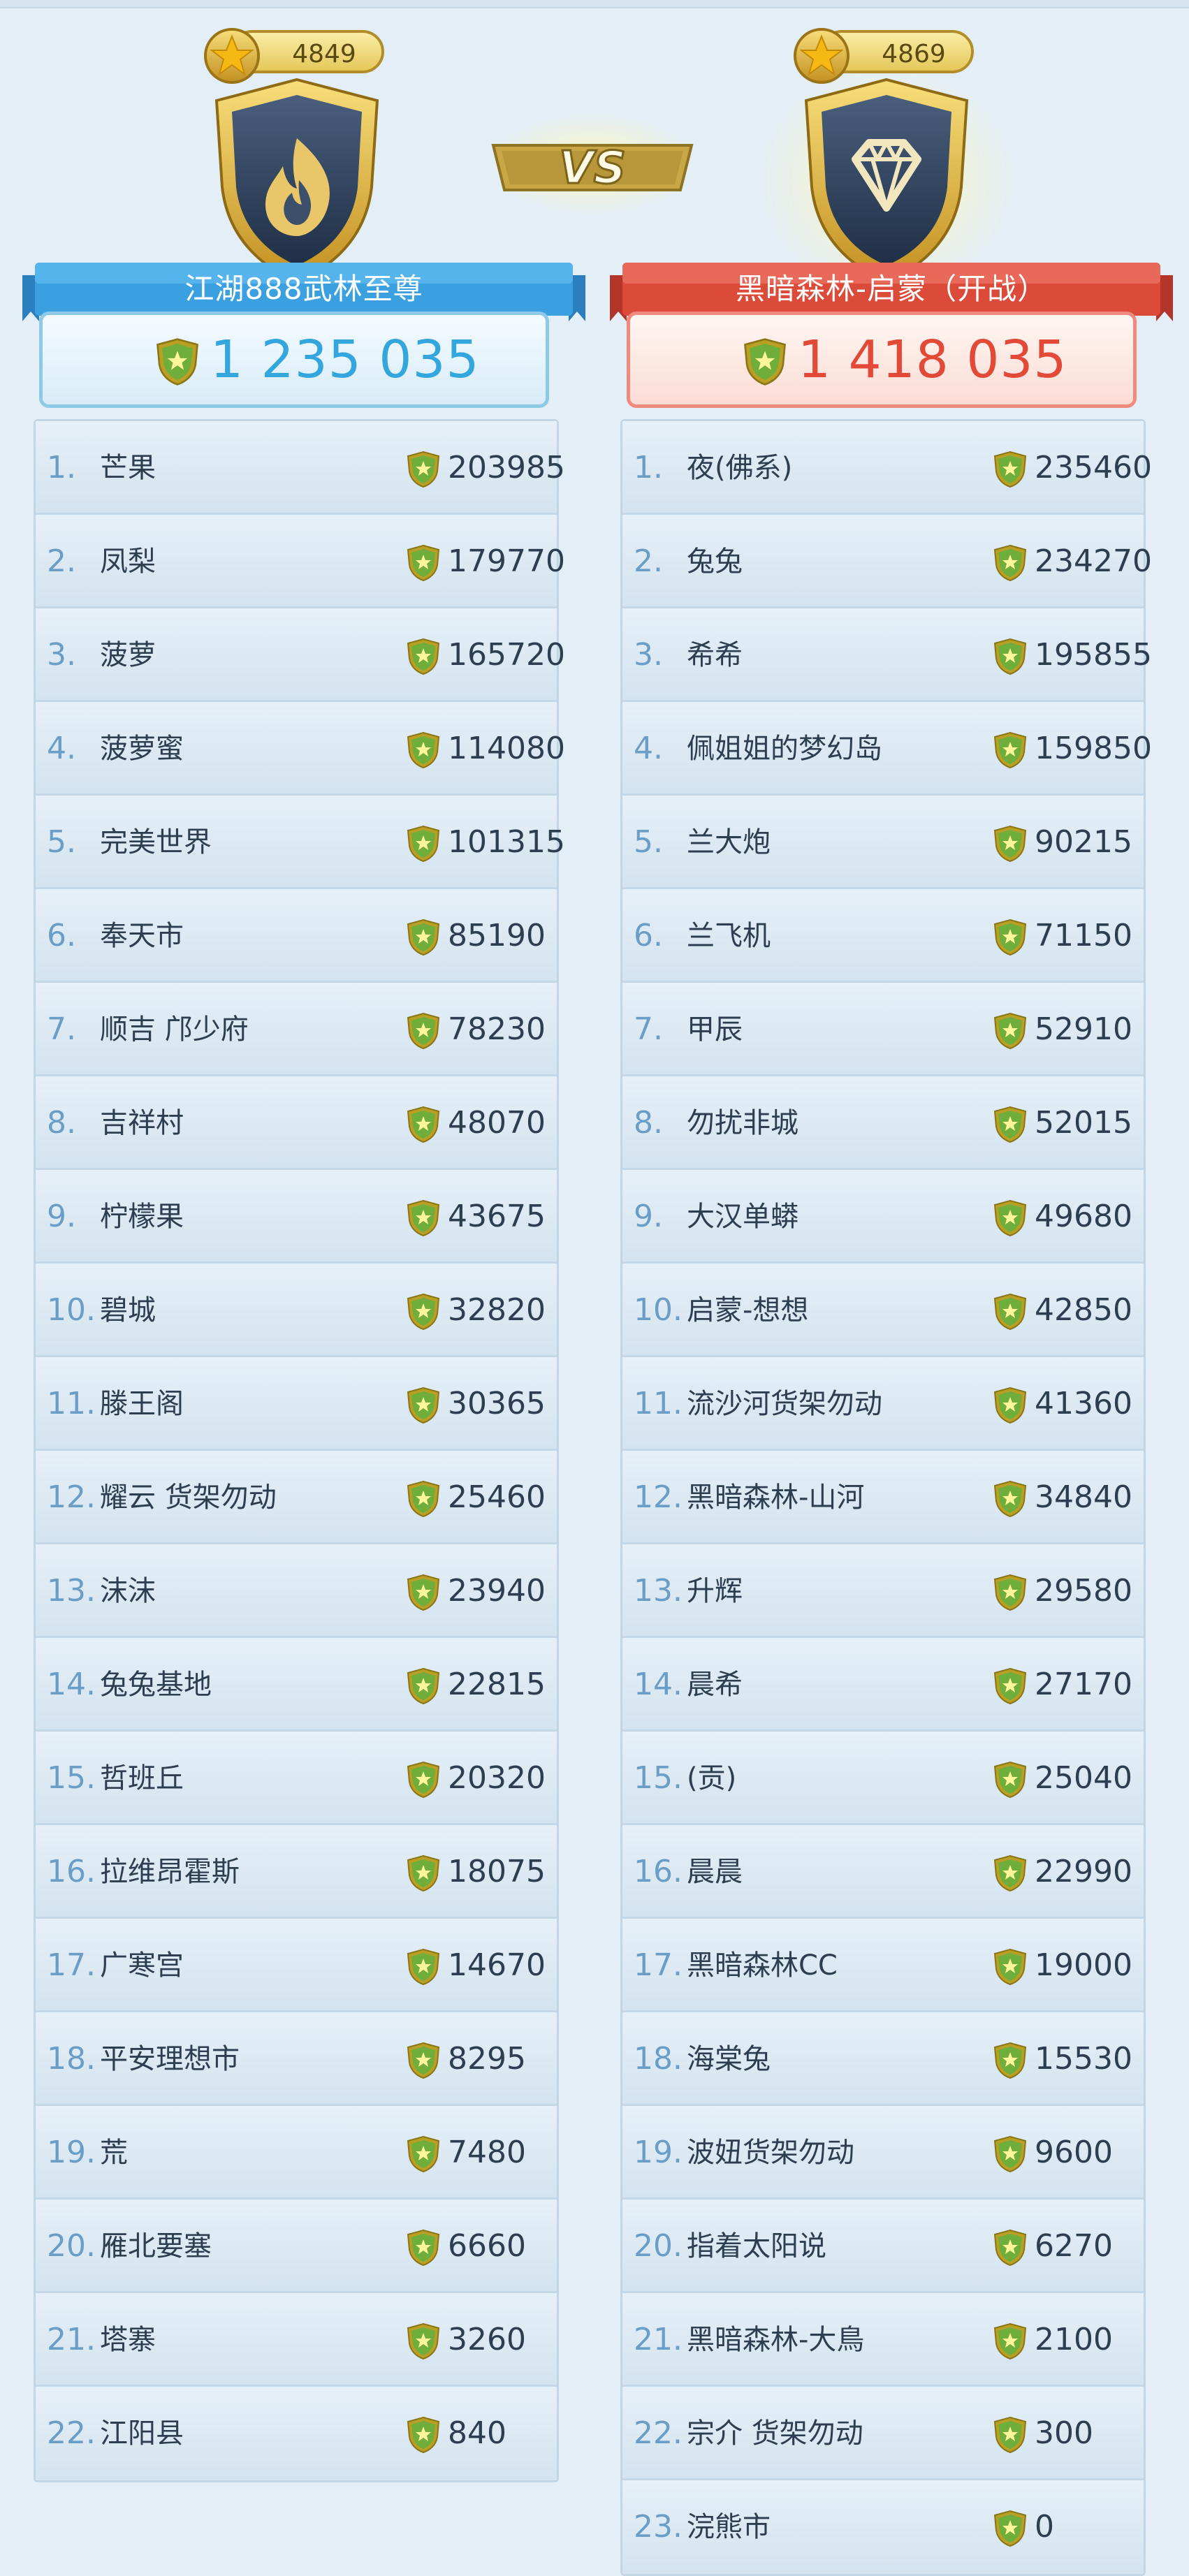 This screenshot has width=1189, height=2576. What do you see at coordinates (156, 842) in the screenshot?
I see `member-name: 完美世界` at bounding box center [156, 842].